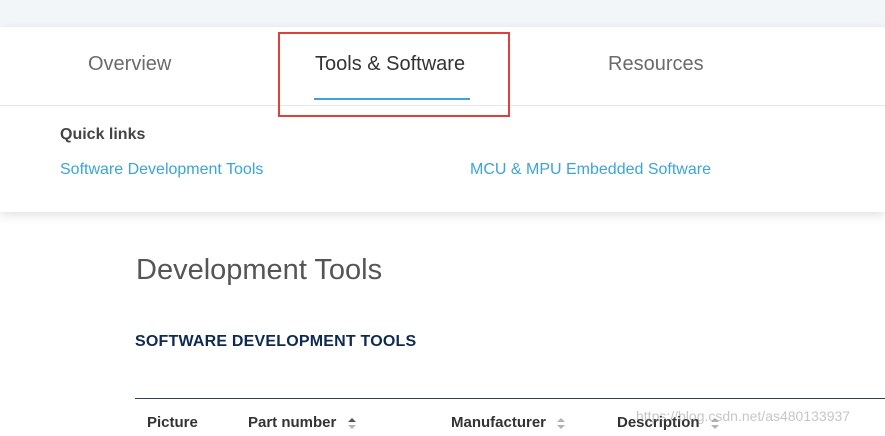  I want to click on quick-link-mcu-mpu-embedded-software: MCU & MPU Embedded Software, so click(590, 170).